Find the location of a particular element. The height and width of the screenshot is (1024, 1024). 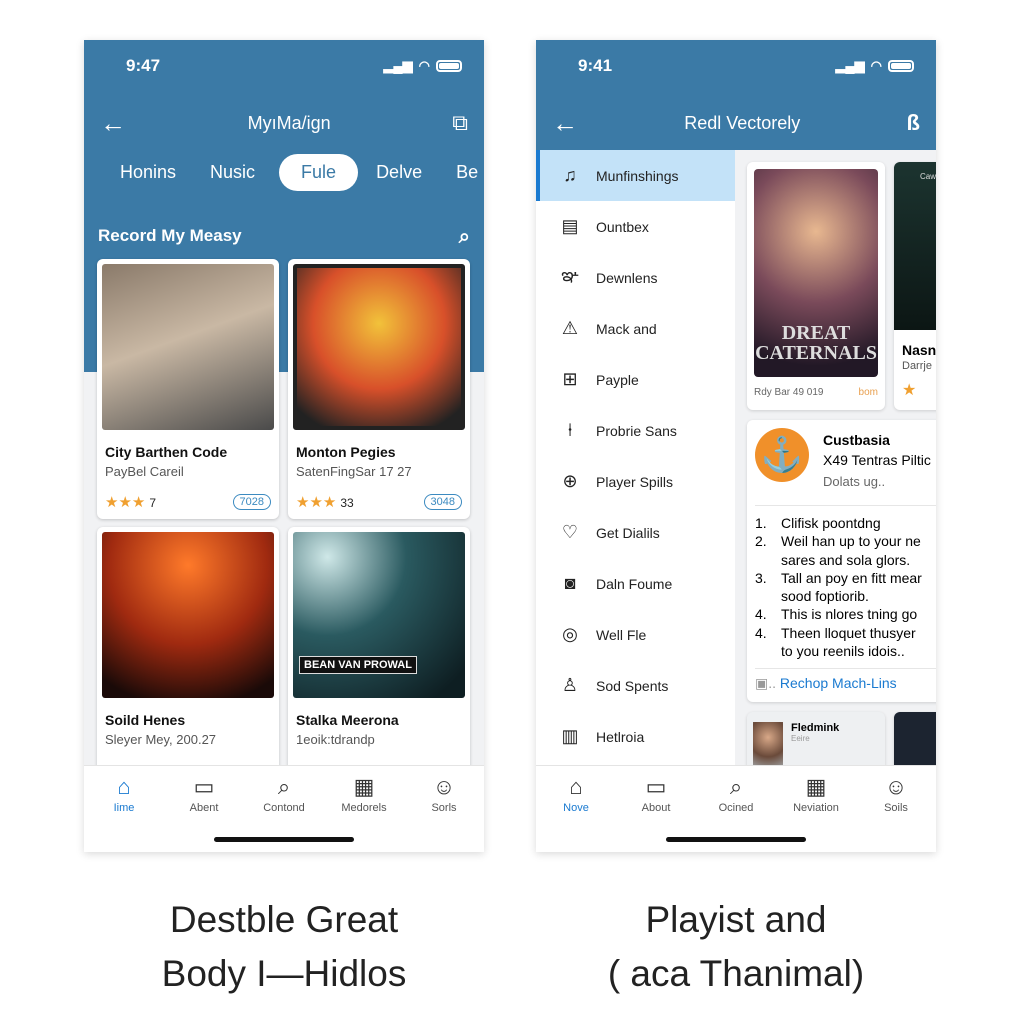

list-item: 4. Theen lloquet thusyer is located at coordinates (835, 632).